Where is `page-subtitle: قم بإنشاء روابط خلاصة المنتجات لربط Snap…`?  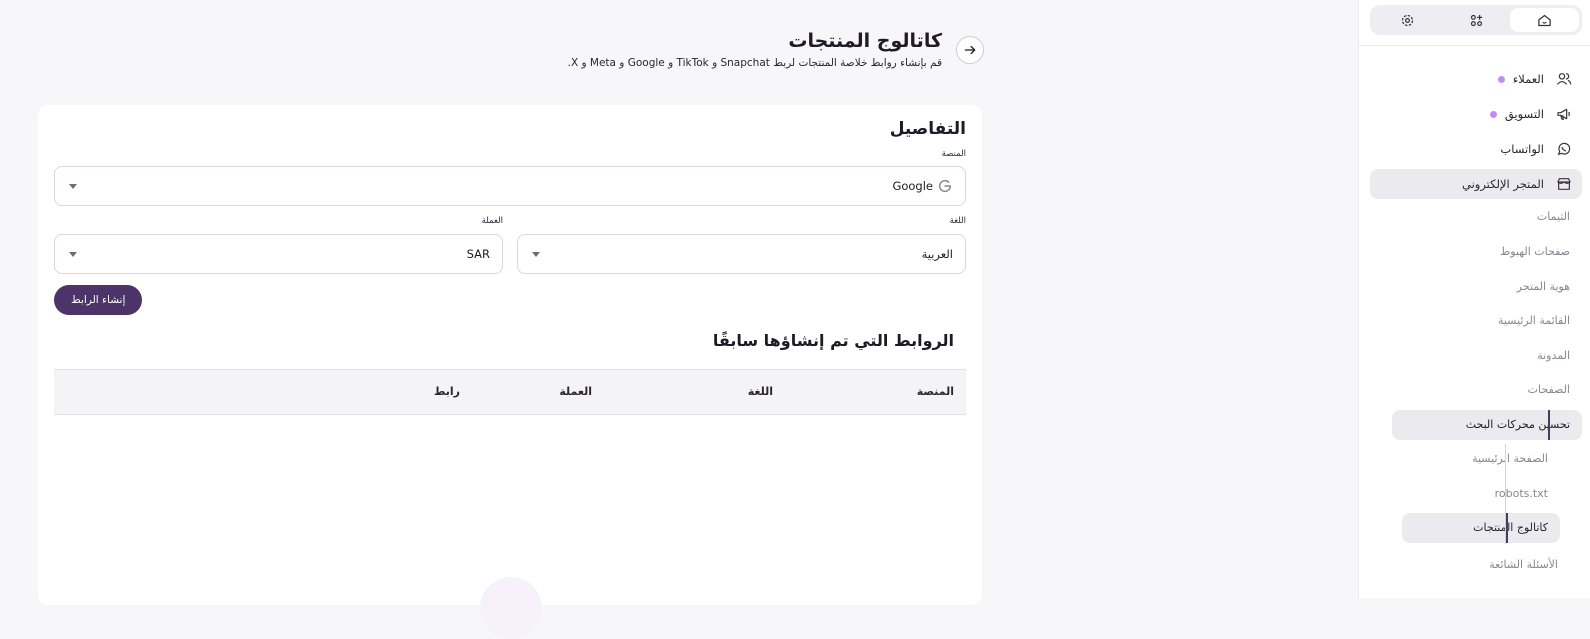 page-subtitle: قم بإنشاء روابط خلاصة المنتجات لربط Snap… is located at coordinates (754, 63).